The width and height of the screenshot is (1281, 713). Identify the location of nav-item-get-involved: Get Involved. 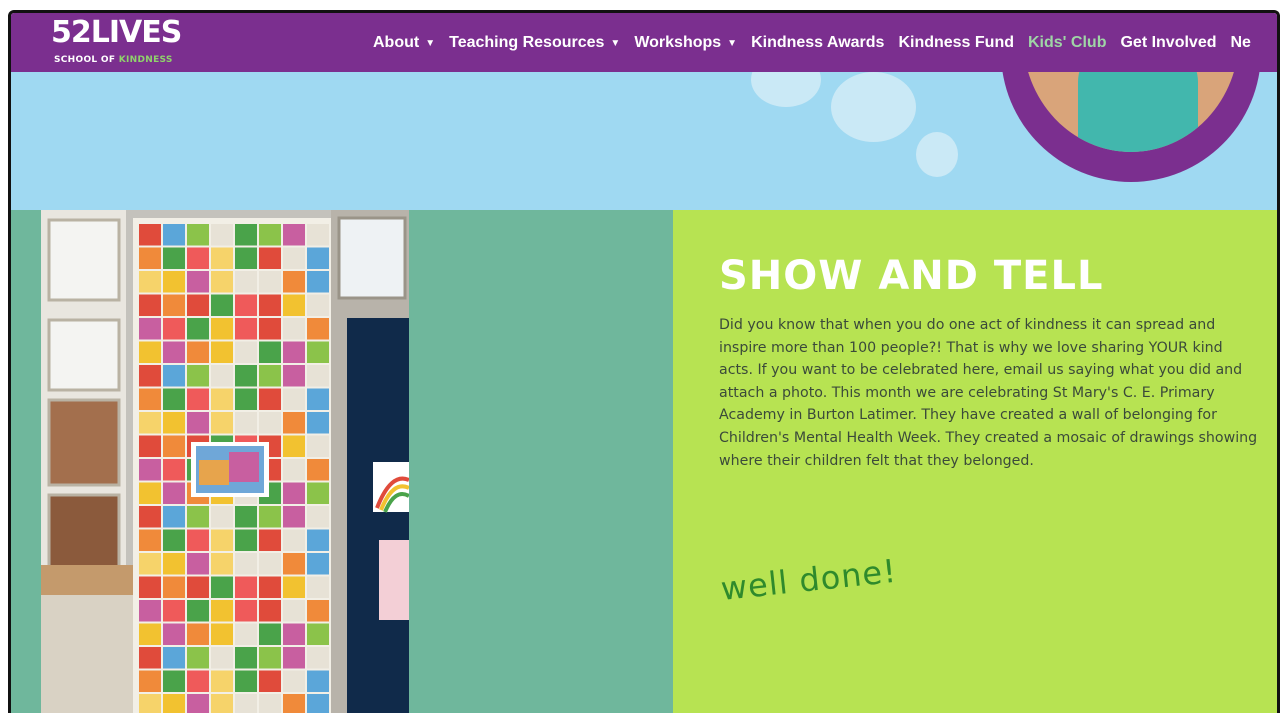
(1168, 43).